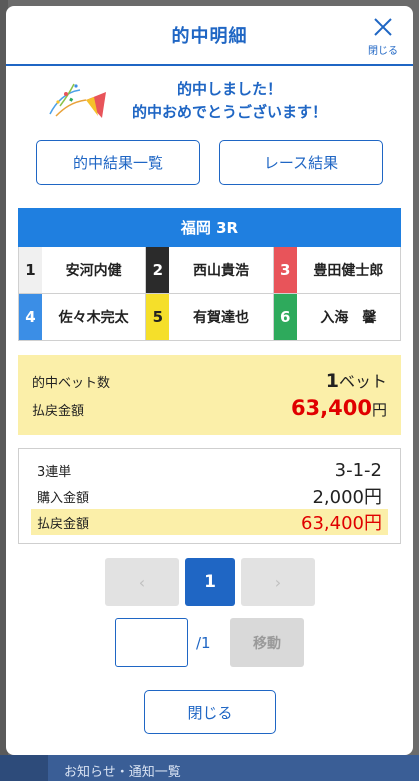 The image size is (419, 781). Describe the element at coordinates (58, 411) in the screenshot. I see `payout-label: 払戻金額` at that location.